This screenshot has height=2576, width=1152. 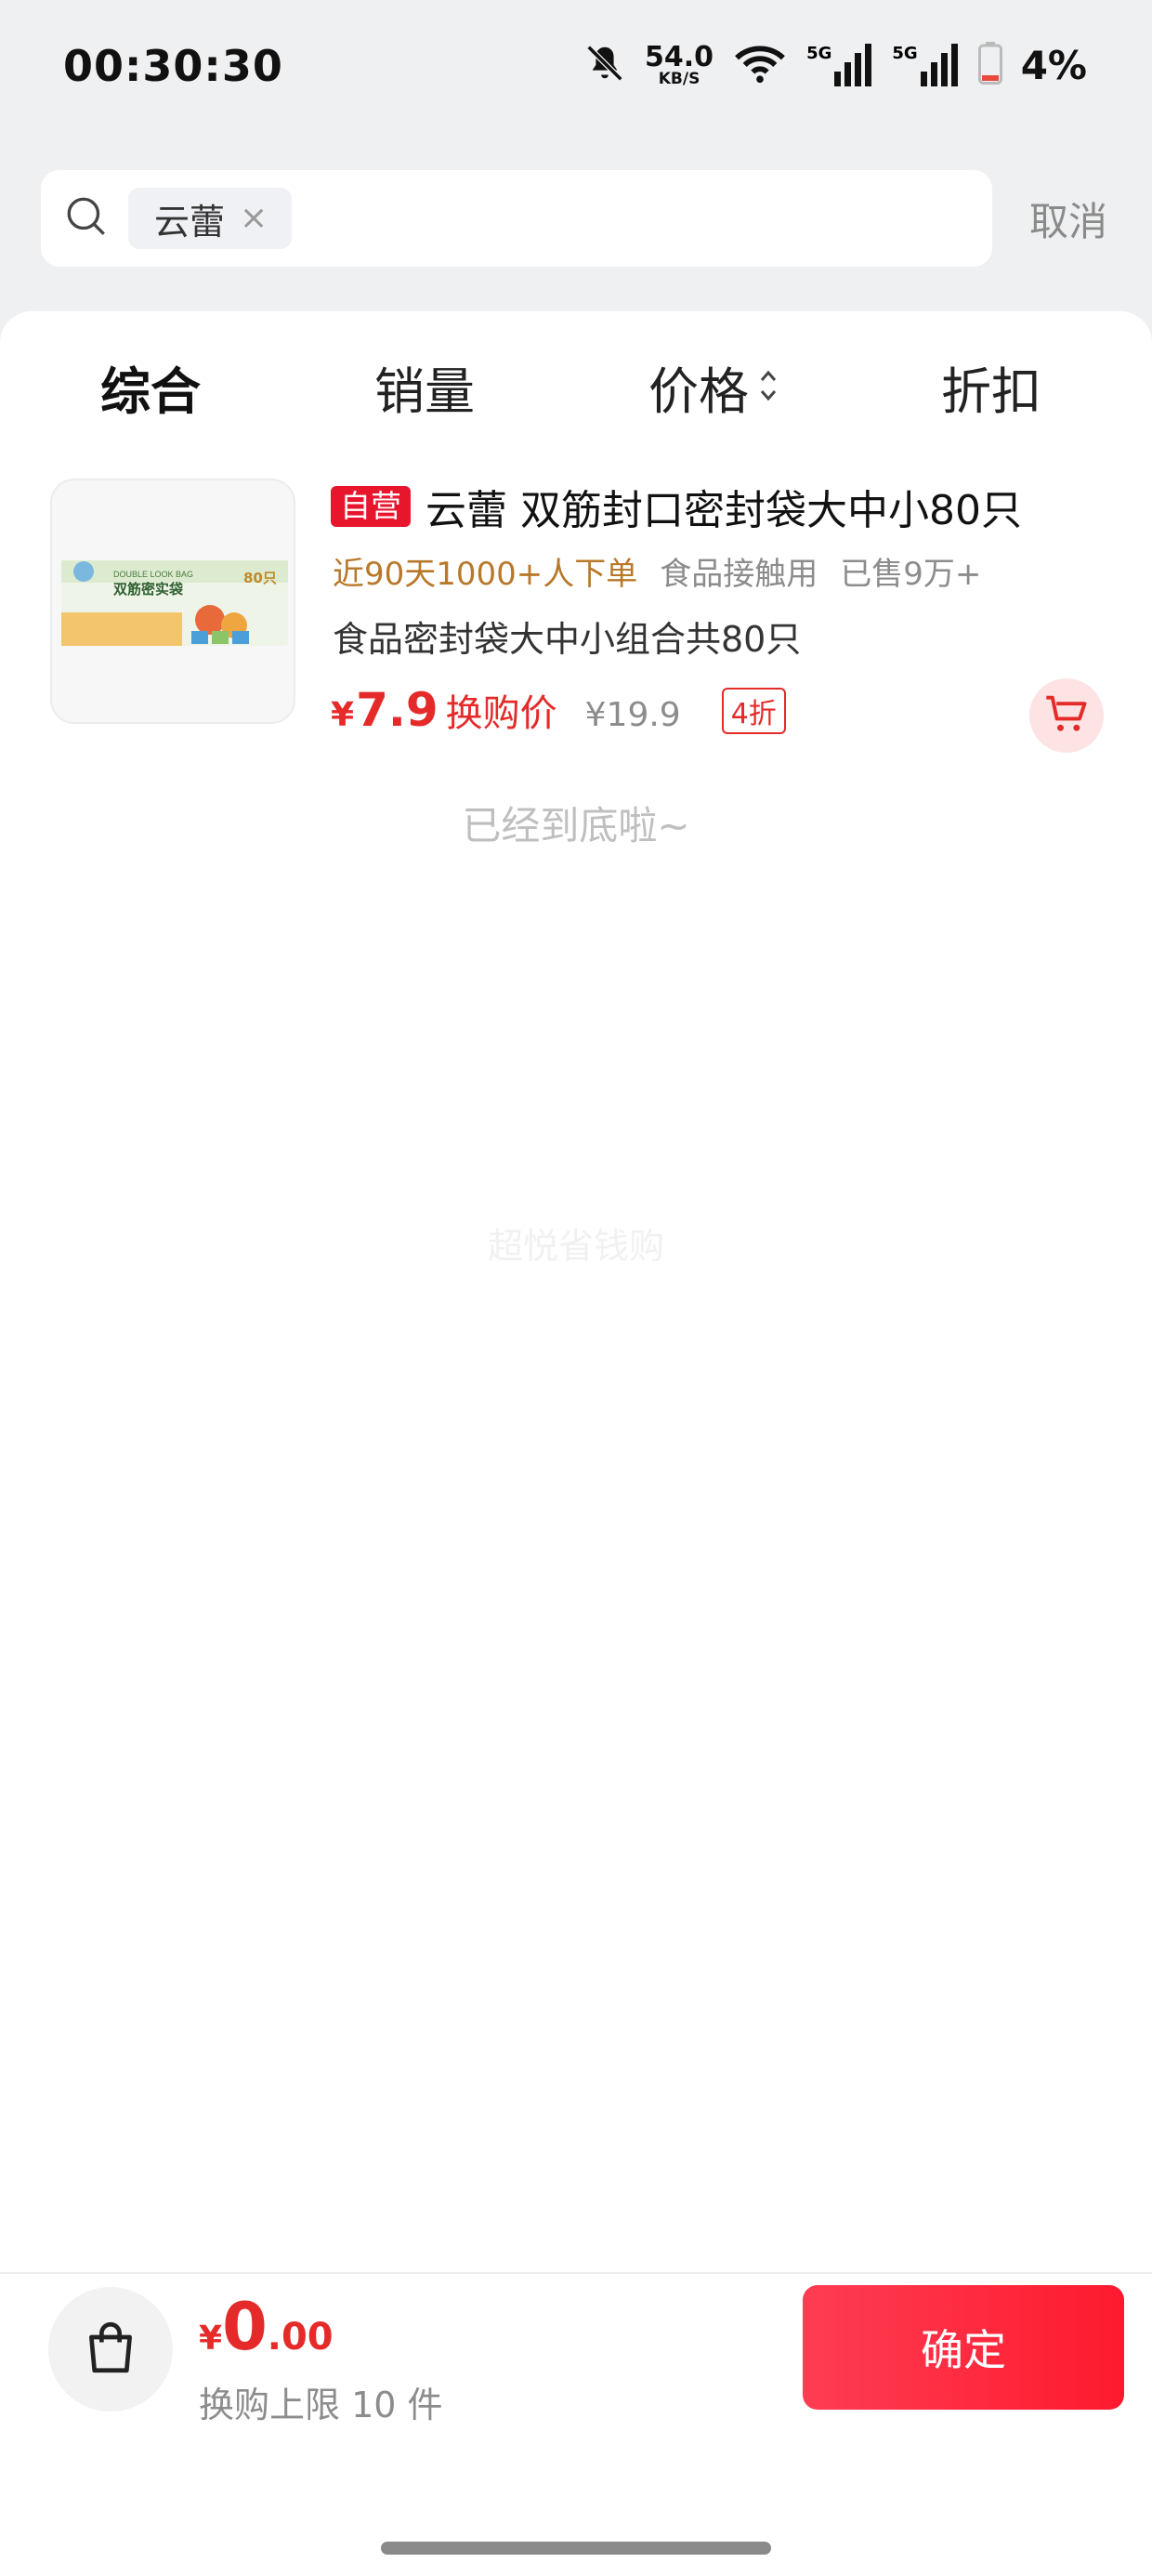 What do you see at coordinates (567, 639) in the screenshot?
I see `product-description: 食品密封袋大中小组合共80只` at bounding box center [567, 639].